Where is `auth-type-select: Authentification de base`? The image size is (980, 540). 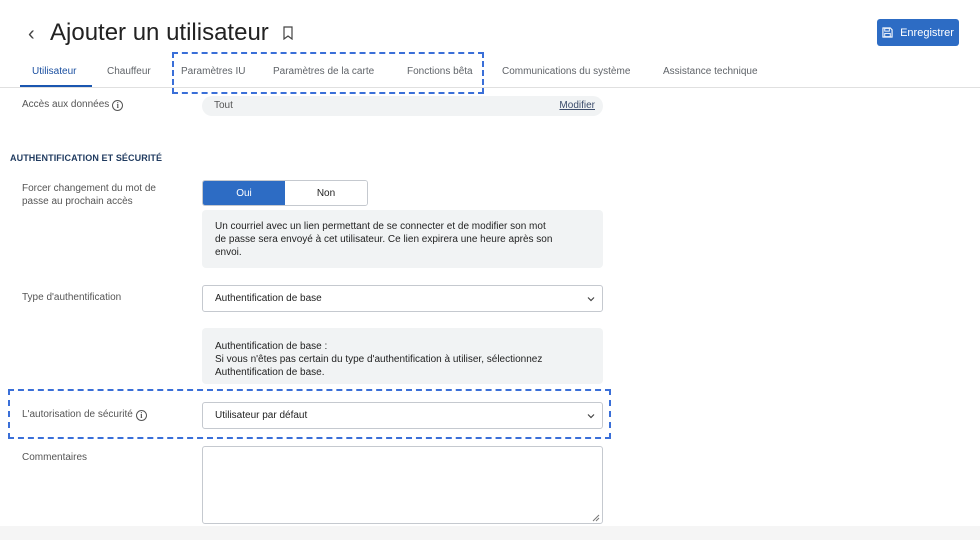
auth-type-select: Authentification de base is located at coordinates (402, 298).